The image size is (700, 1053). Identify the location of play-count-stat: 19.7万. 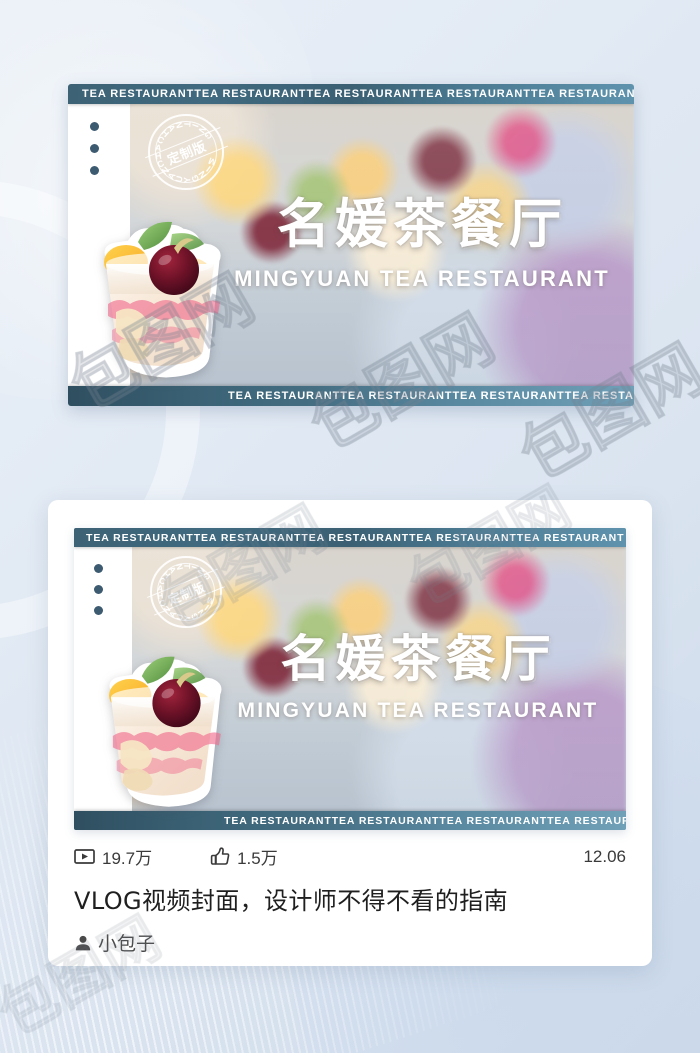
(113, 856).